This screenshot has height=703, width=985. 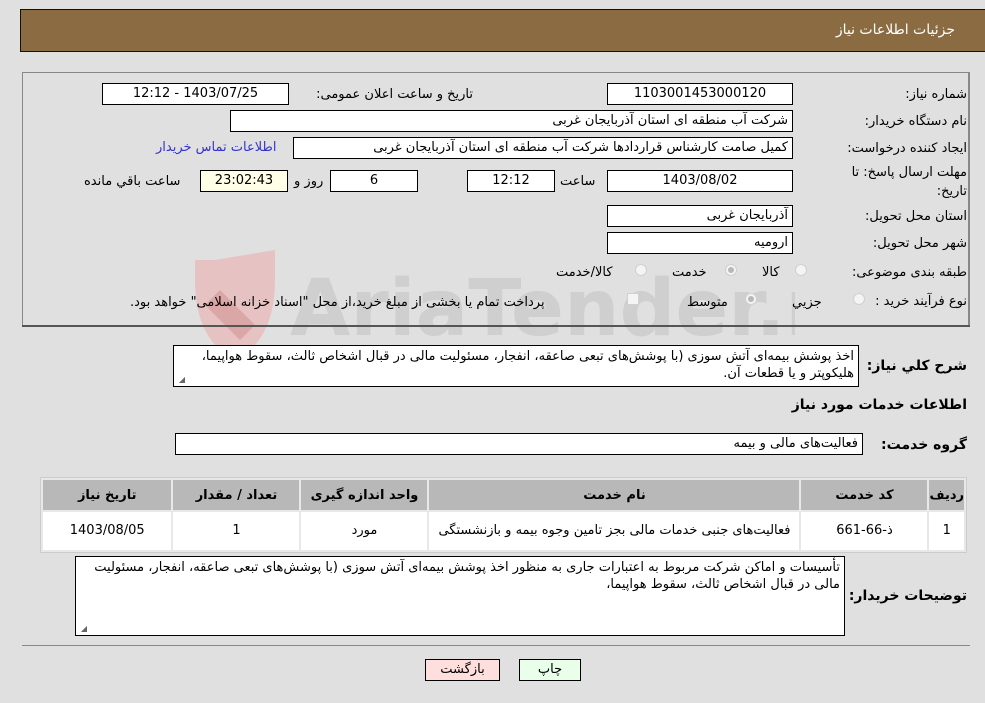 I want to click on category-goods-radio, so click(x=801, y=270).